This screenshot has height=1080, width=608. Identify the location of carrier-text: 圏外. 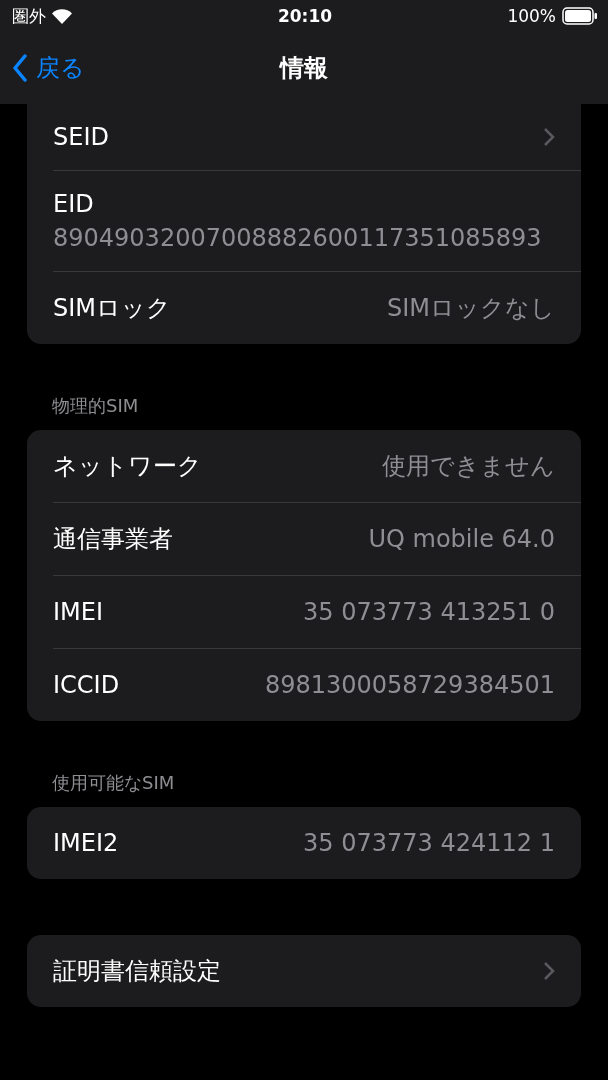
(29, 16).